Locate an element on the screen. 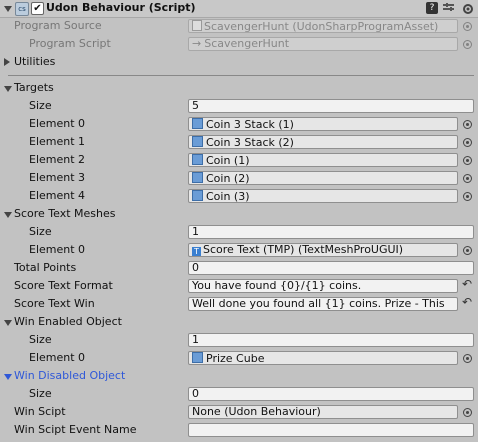 The width and height of the screenshot is (478, 442). targets-element-1-label: Element 1 is located at coordinates (57, 141).